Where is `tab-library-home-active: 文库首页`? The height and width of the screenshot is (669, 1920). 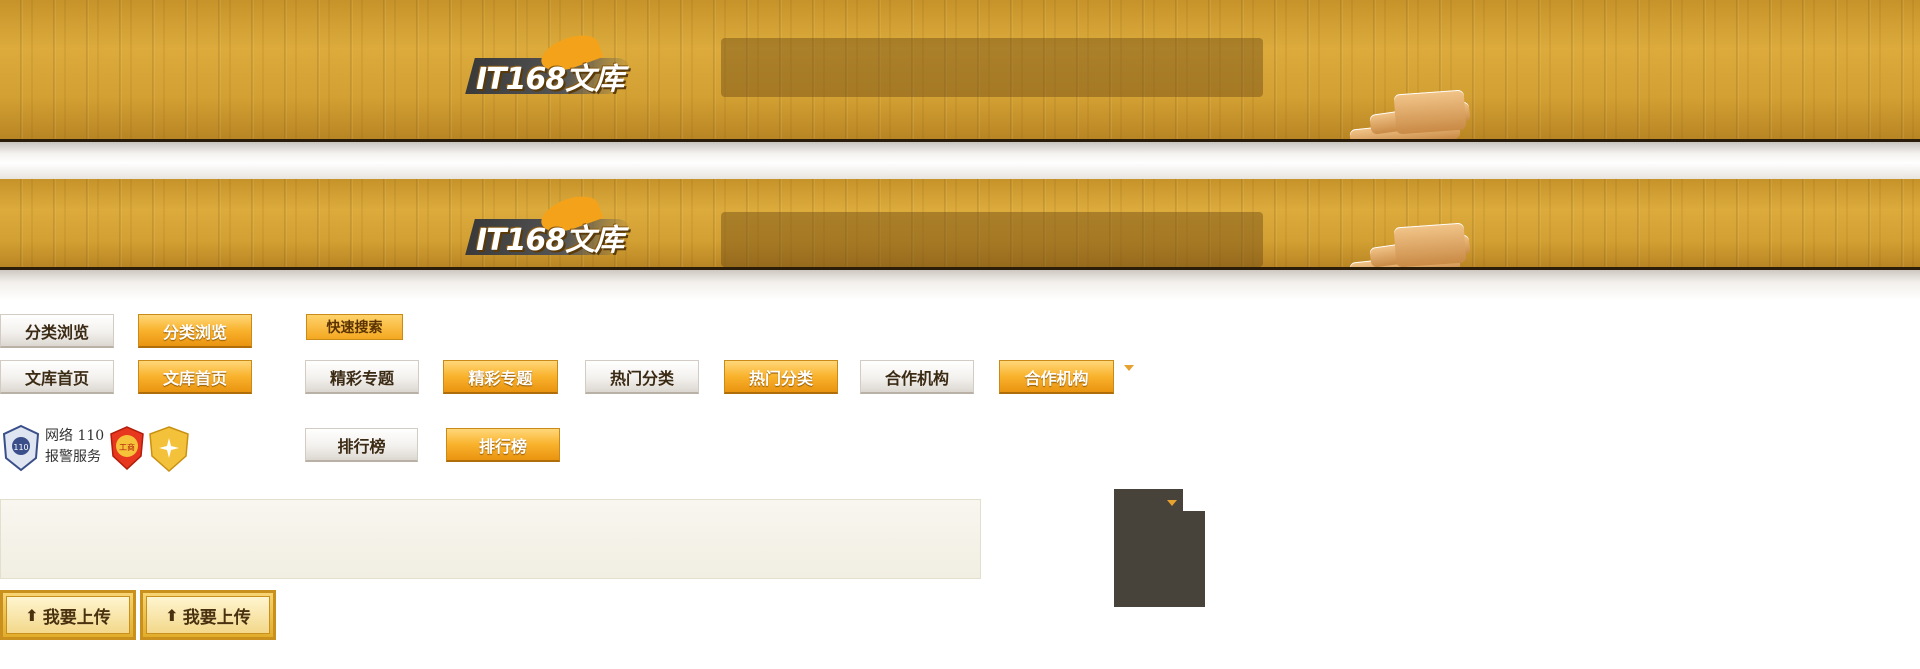 tab-library-home-active: 文库首页 is located at coordinates (195, 377).